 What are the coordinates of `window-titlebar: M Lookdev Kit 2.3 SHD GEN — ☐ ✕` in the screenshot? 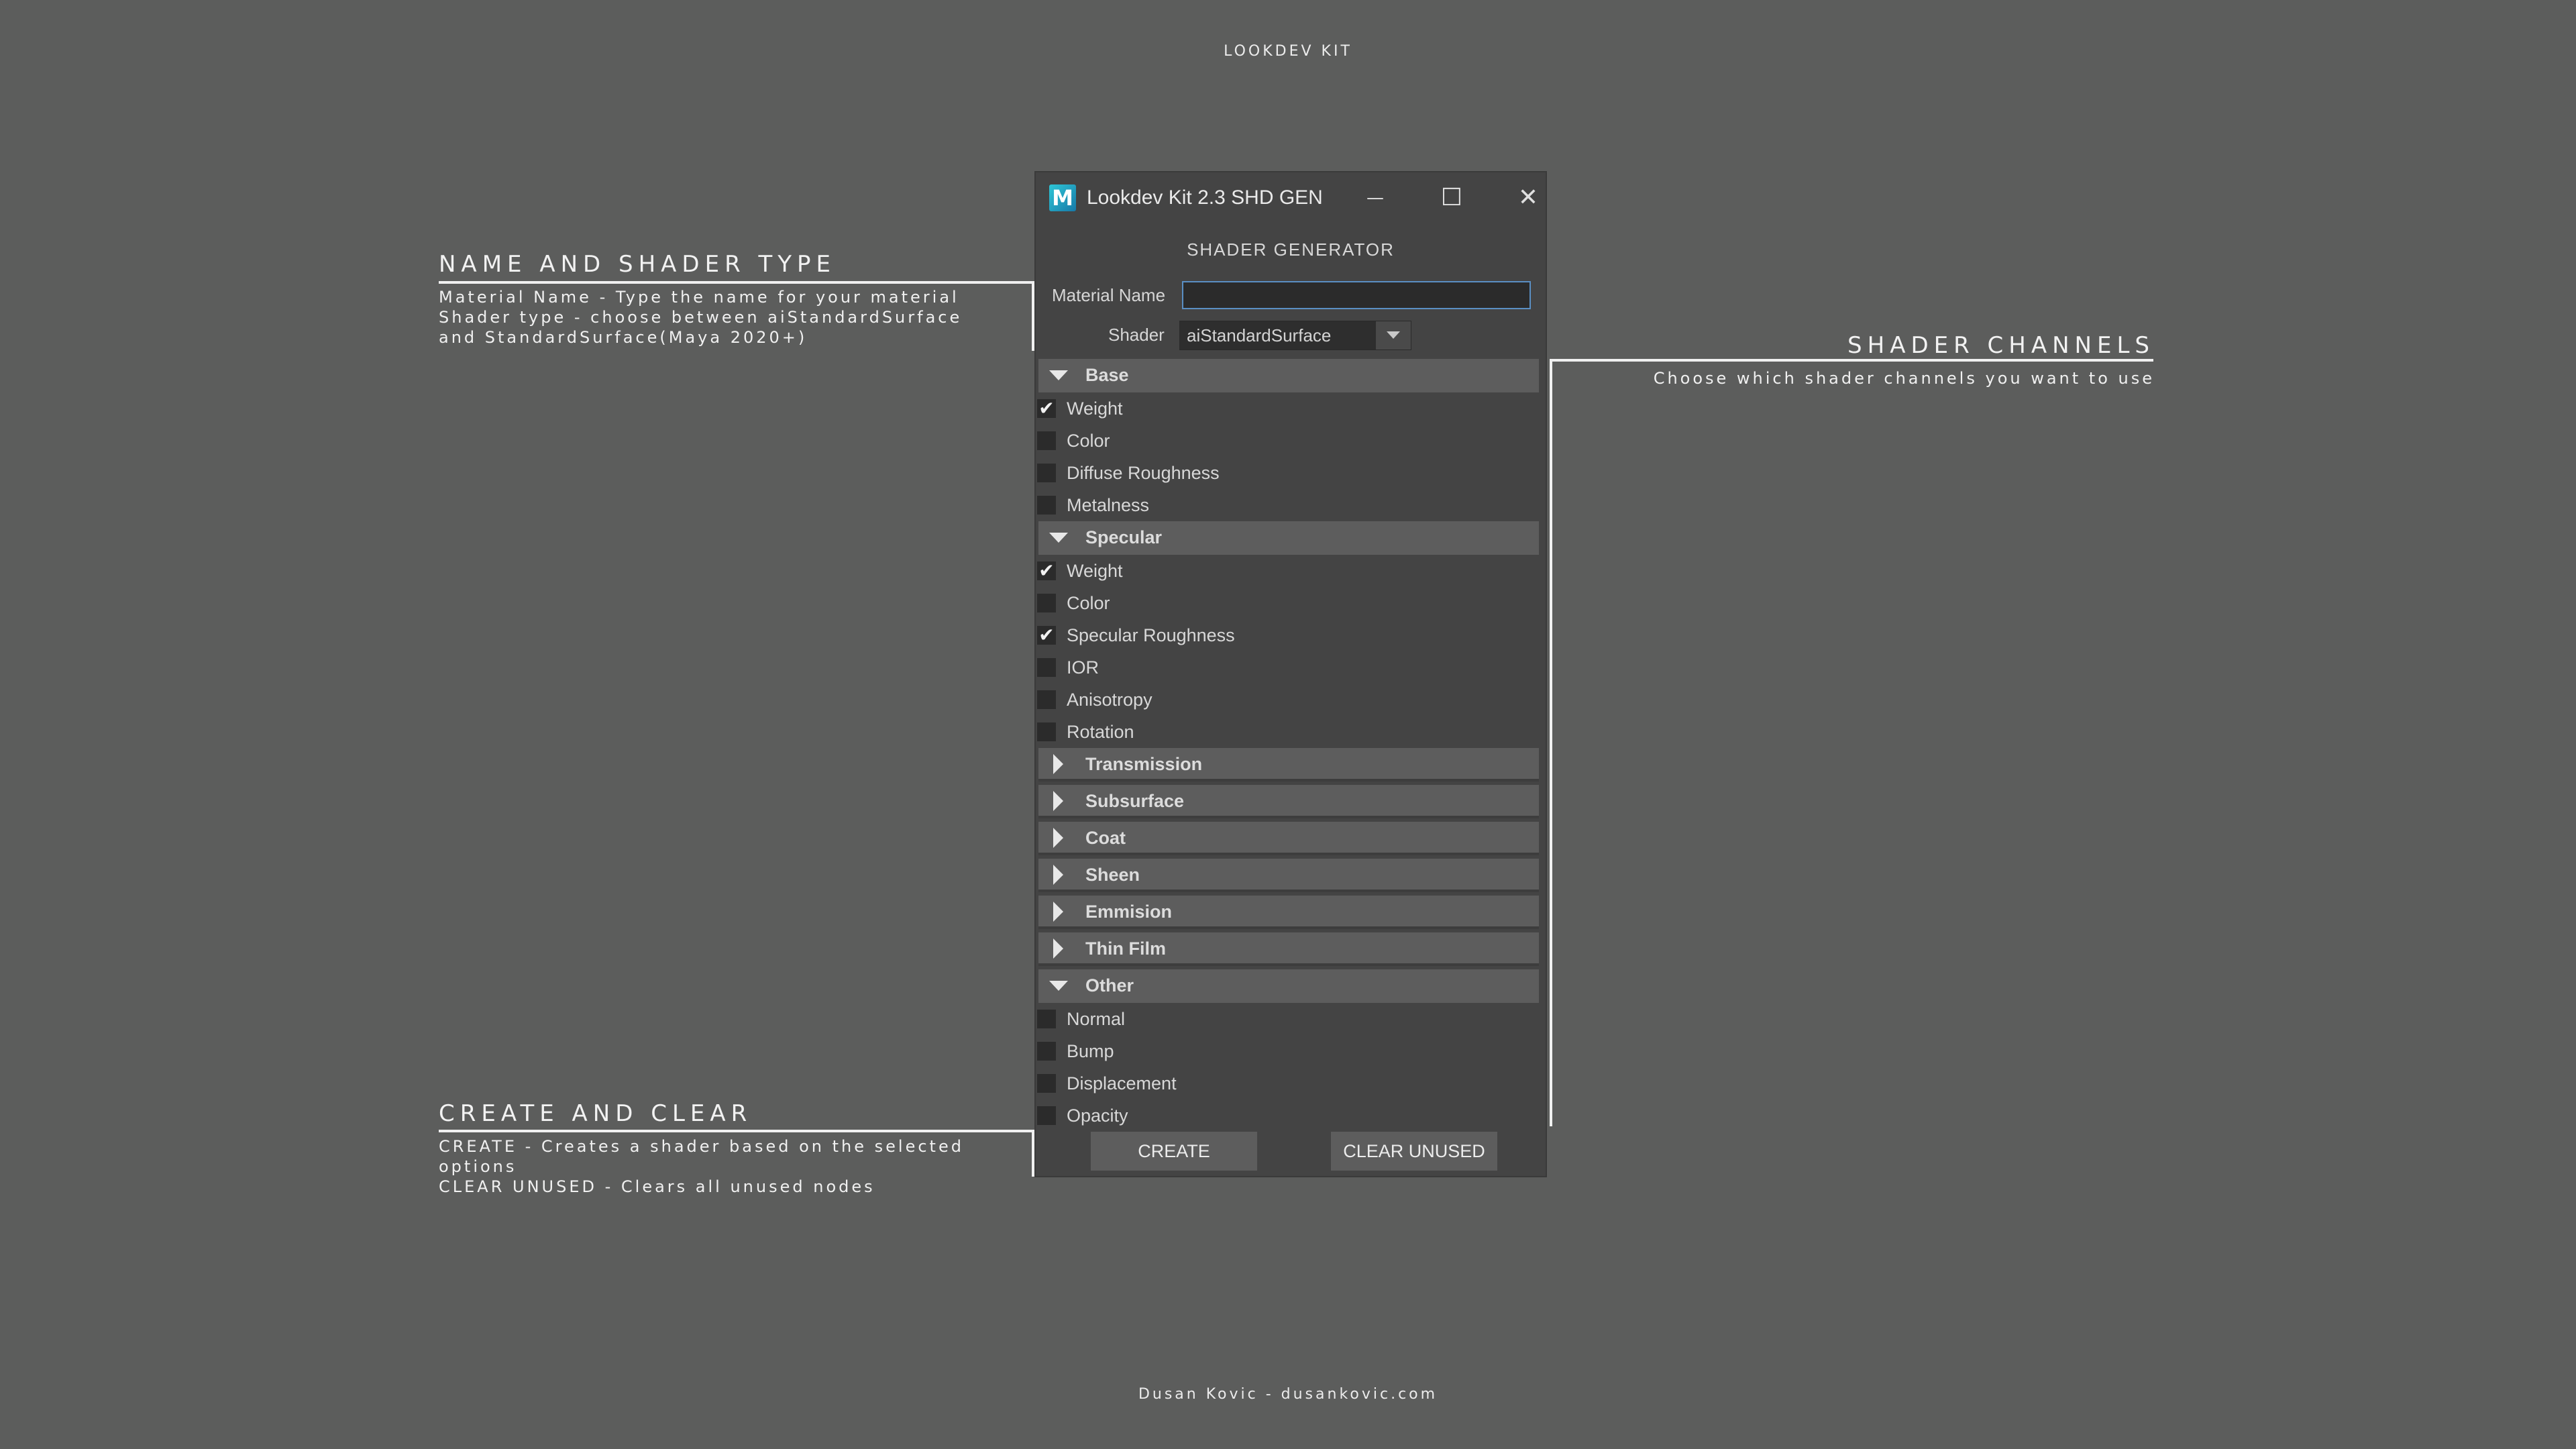 It's located at (1291, 197).